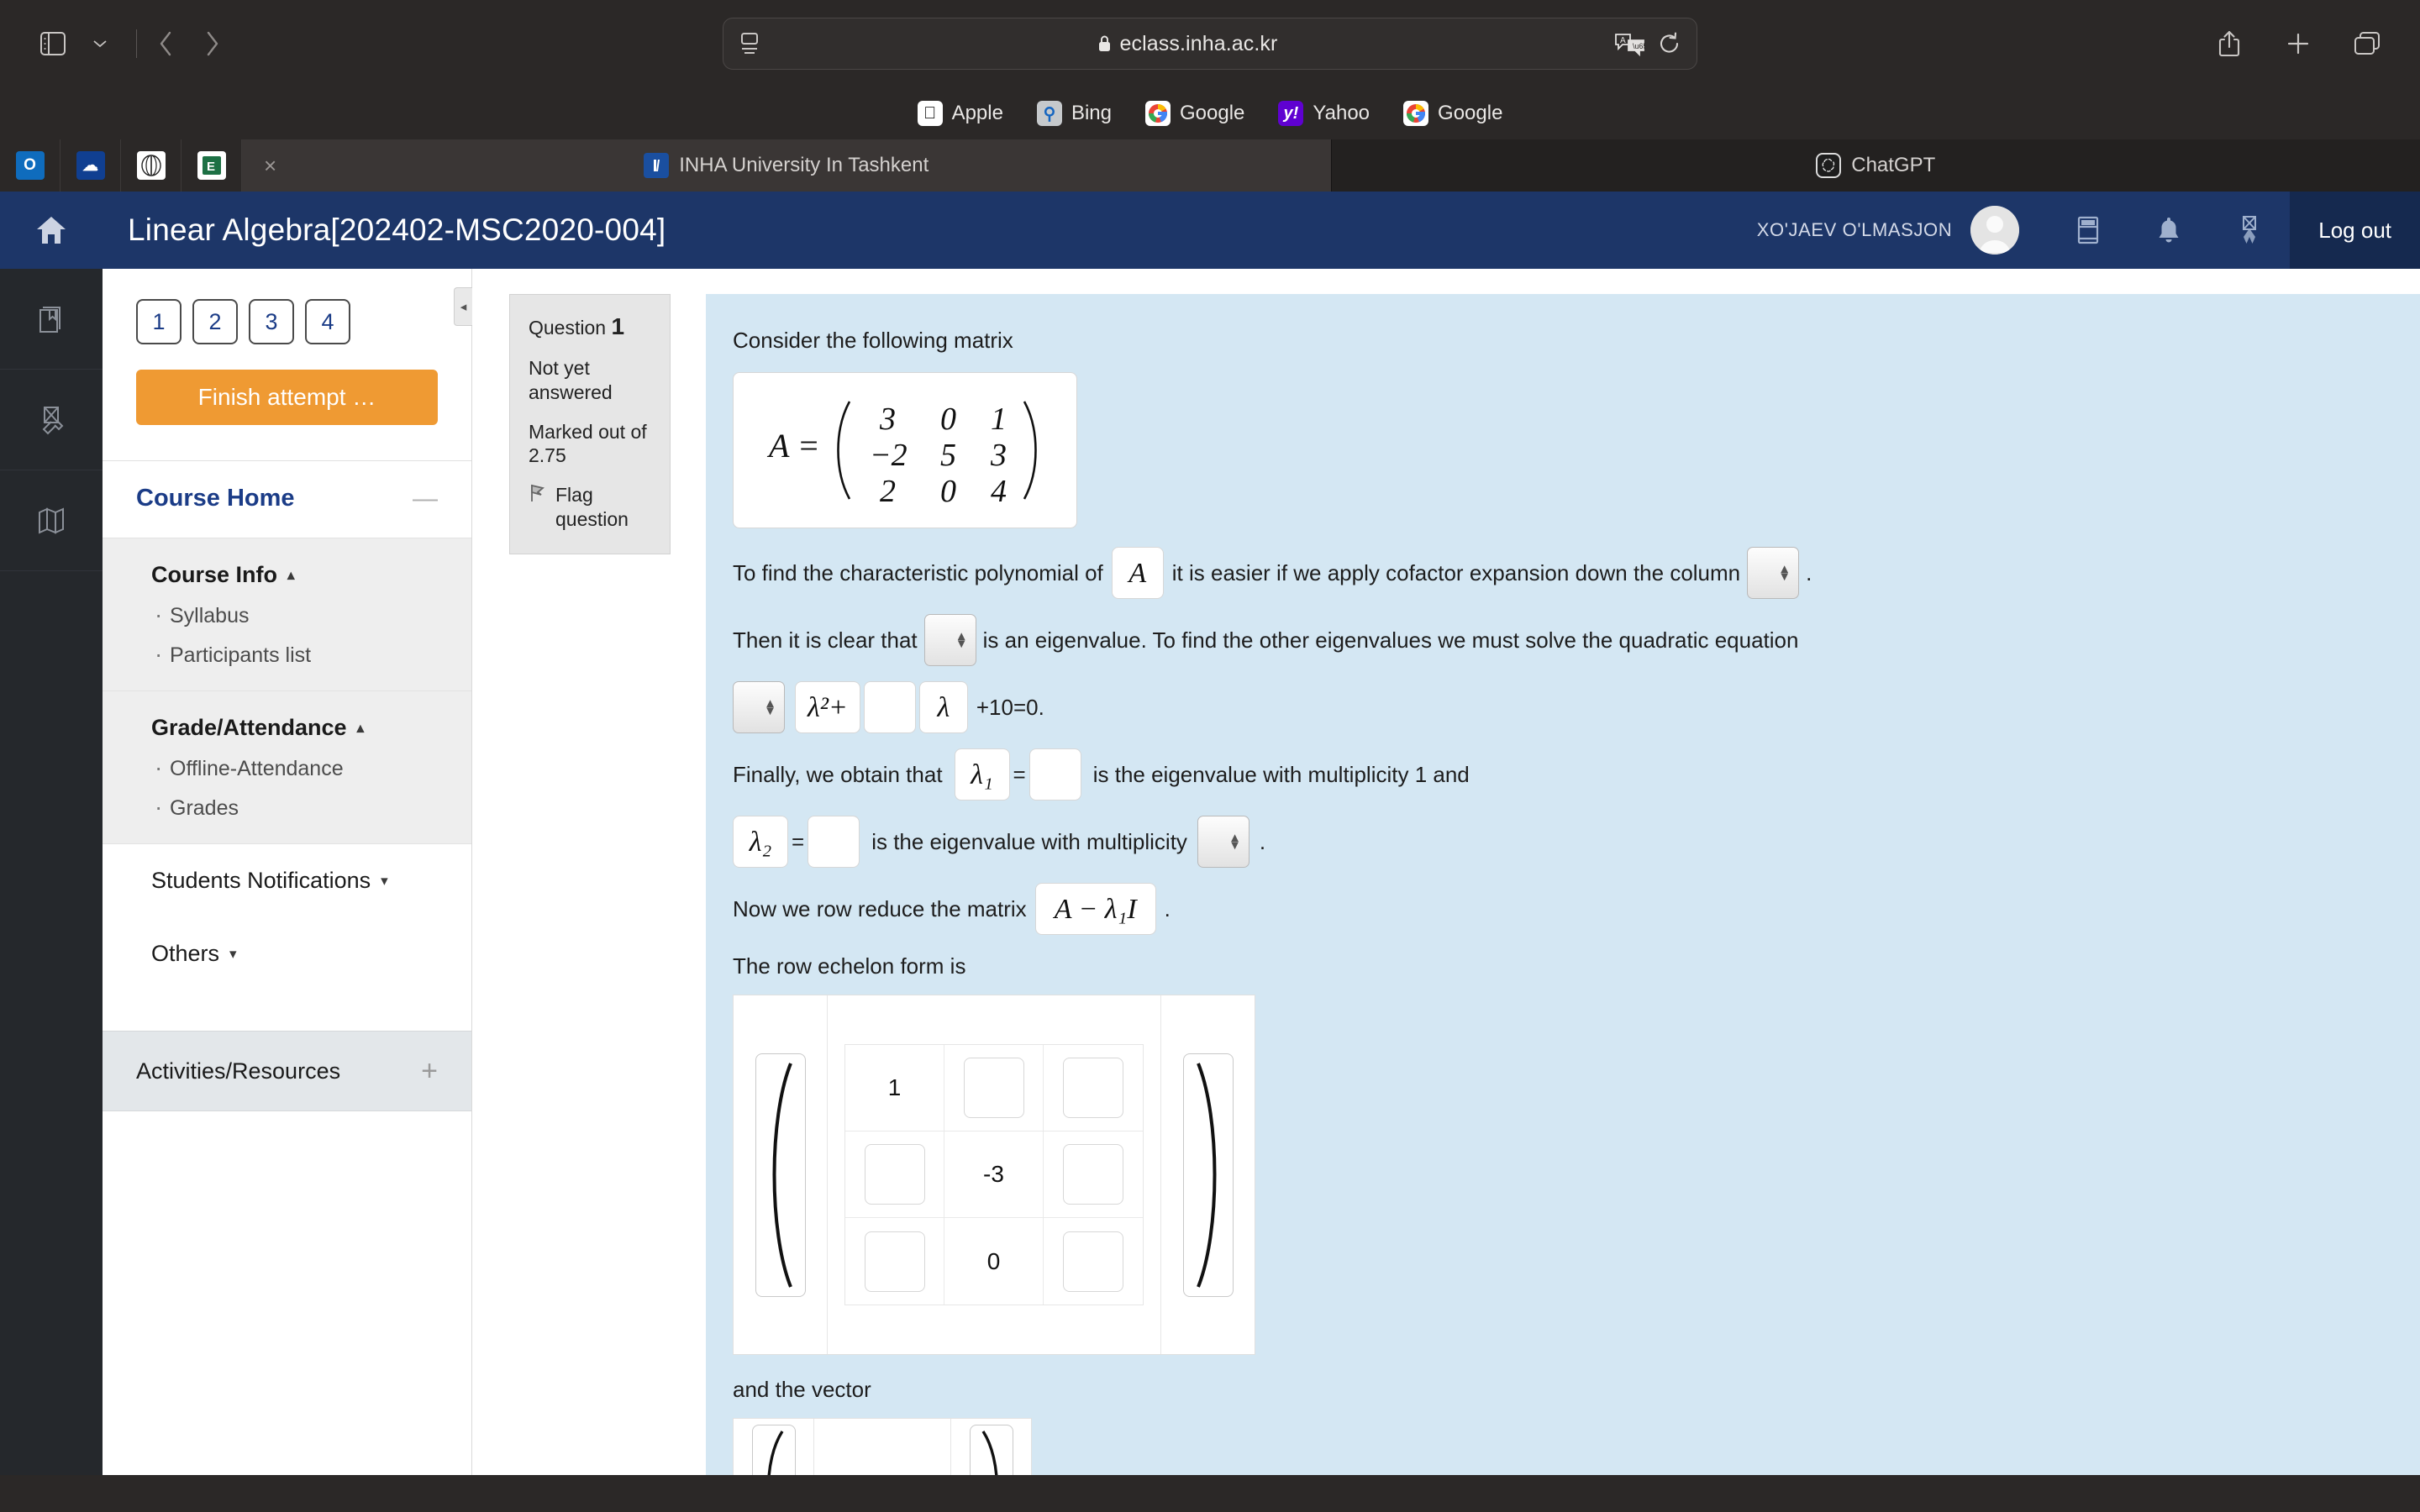  I want to click on outlook-pinned-tab: O, so click(30, 165).